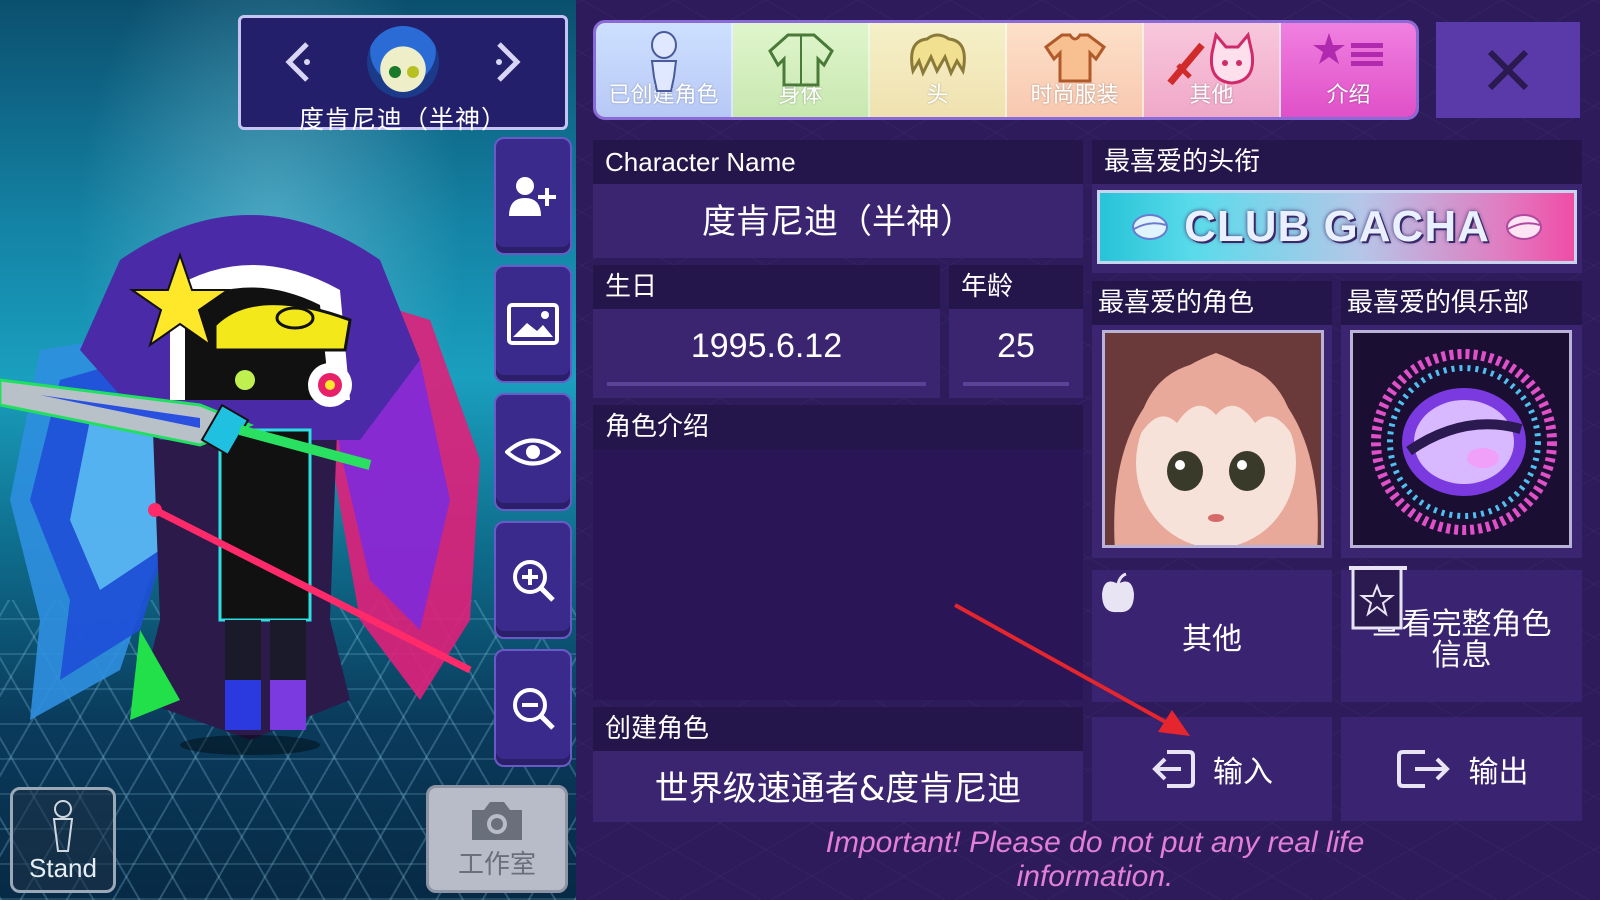 The image size is (1600, 900). I want to click on chevron-right-icon, so click(508, 62).